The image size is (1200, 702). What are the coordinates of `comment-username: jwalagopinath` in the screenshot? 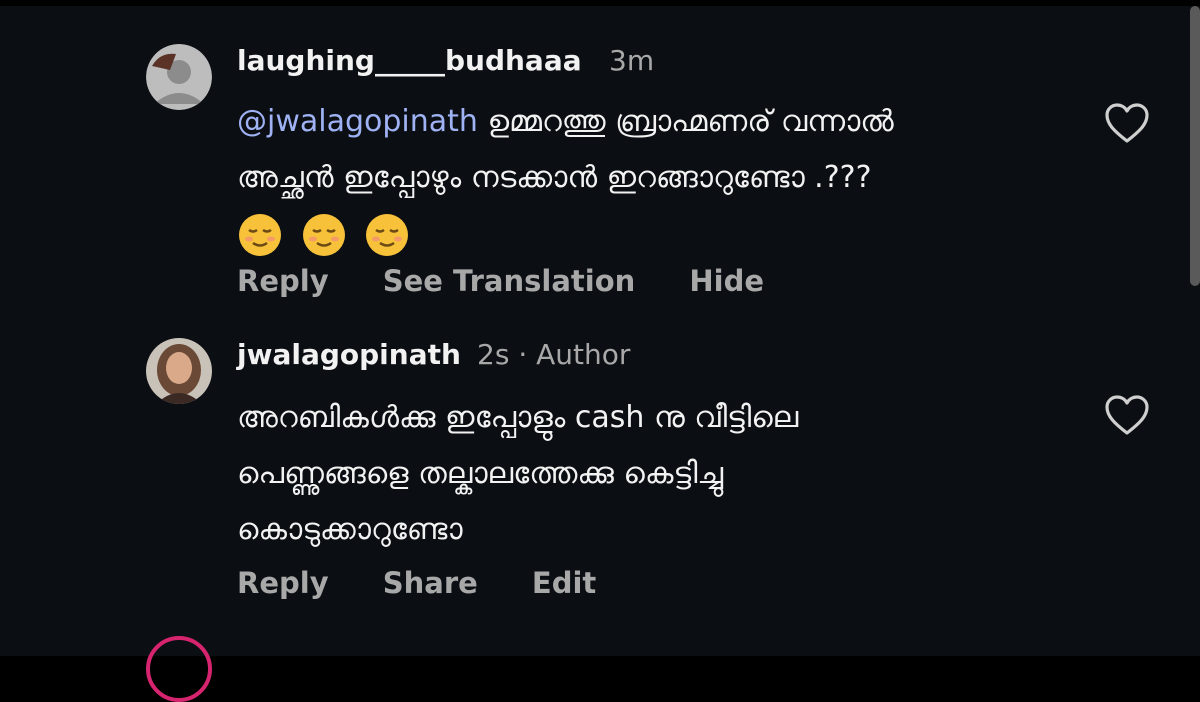 It's located at (349, 354).